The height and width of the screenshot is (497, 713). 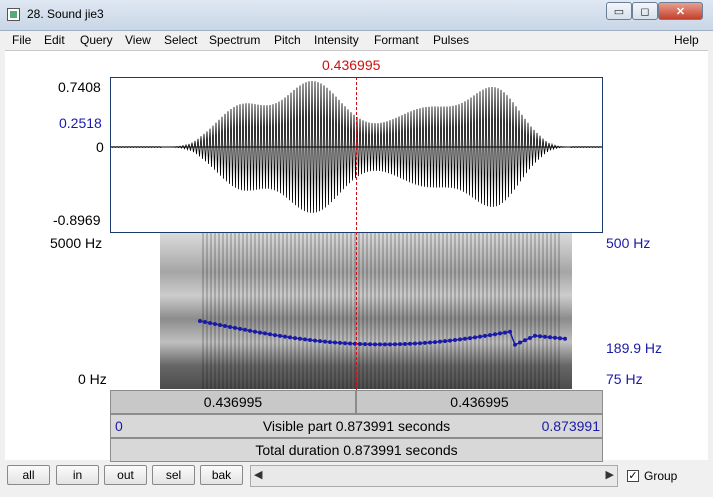 I want to click on selection-right-bar: 0.436995, so click(x=479, y=402).